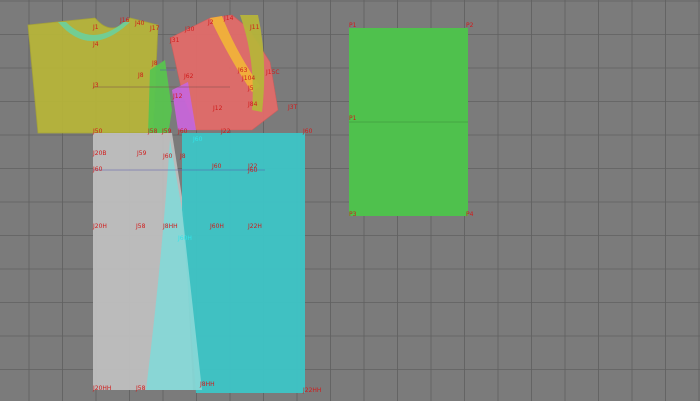 The image size is (700, 401). Describe the element at coordinates (216, 226) in the screenshot. I see `label-j60h: J60H` at that location.